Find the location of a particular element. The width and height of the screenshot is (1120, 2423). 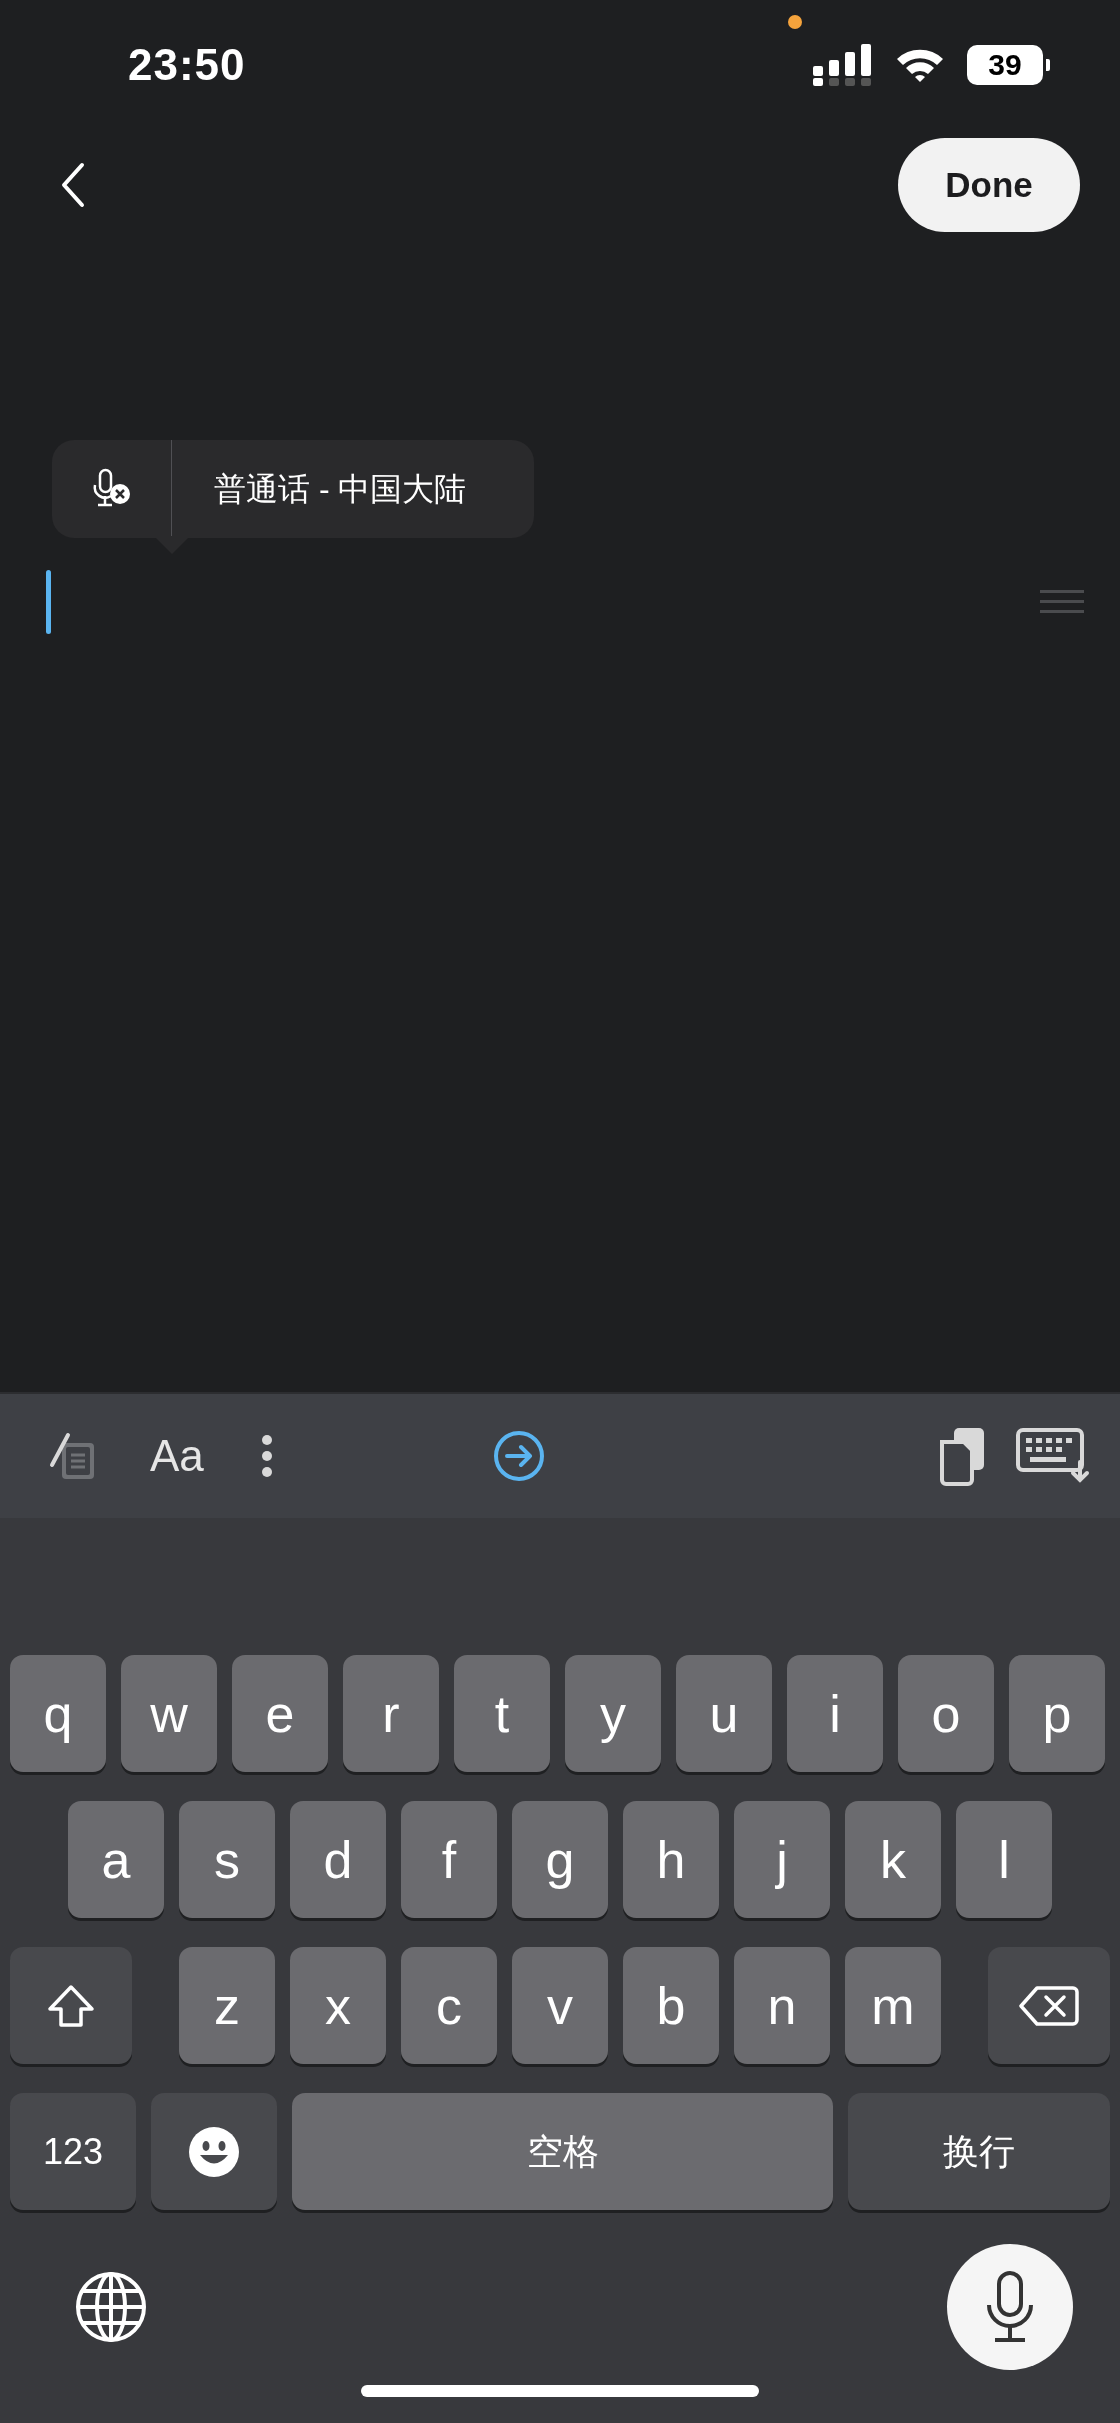

dictation-language: 普通话 - 中国大陆 is located at coordinates (340, 489).